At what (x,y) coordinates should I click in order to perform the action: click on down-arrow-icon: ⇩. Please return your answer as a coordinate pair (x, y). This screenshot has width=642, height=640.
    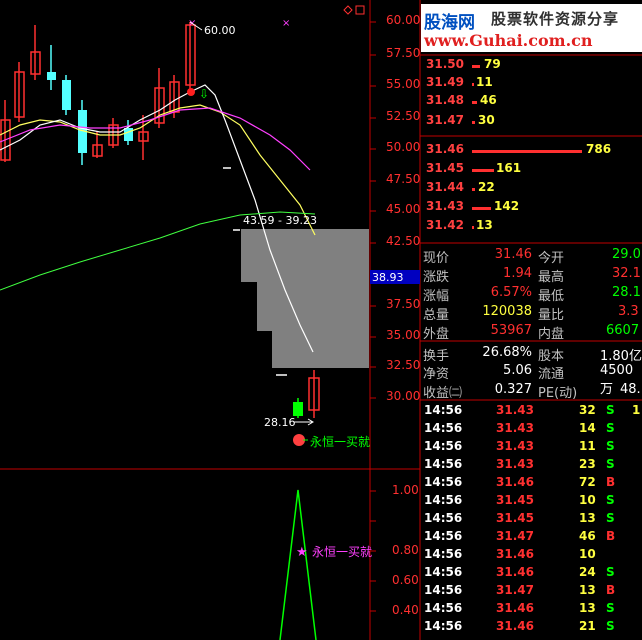
    Looking at the image, I should click on (204, 94).